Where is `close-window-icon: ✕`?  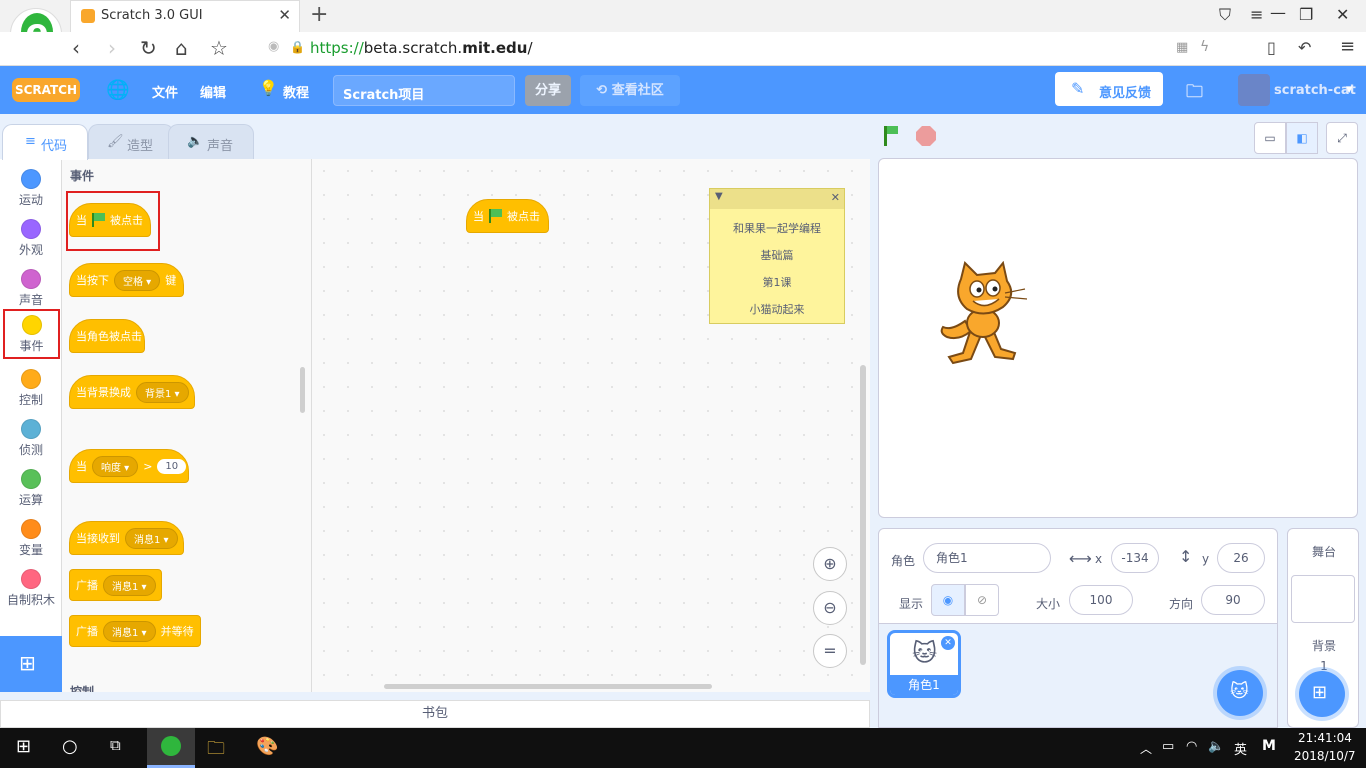 close-window-icon: ✕ is located at coordinates (1342, 14).